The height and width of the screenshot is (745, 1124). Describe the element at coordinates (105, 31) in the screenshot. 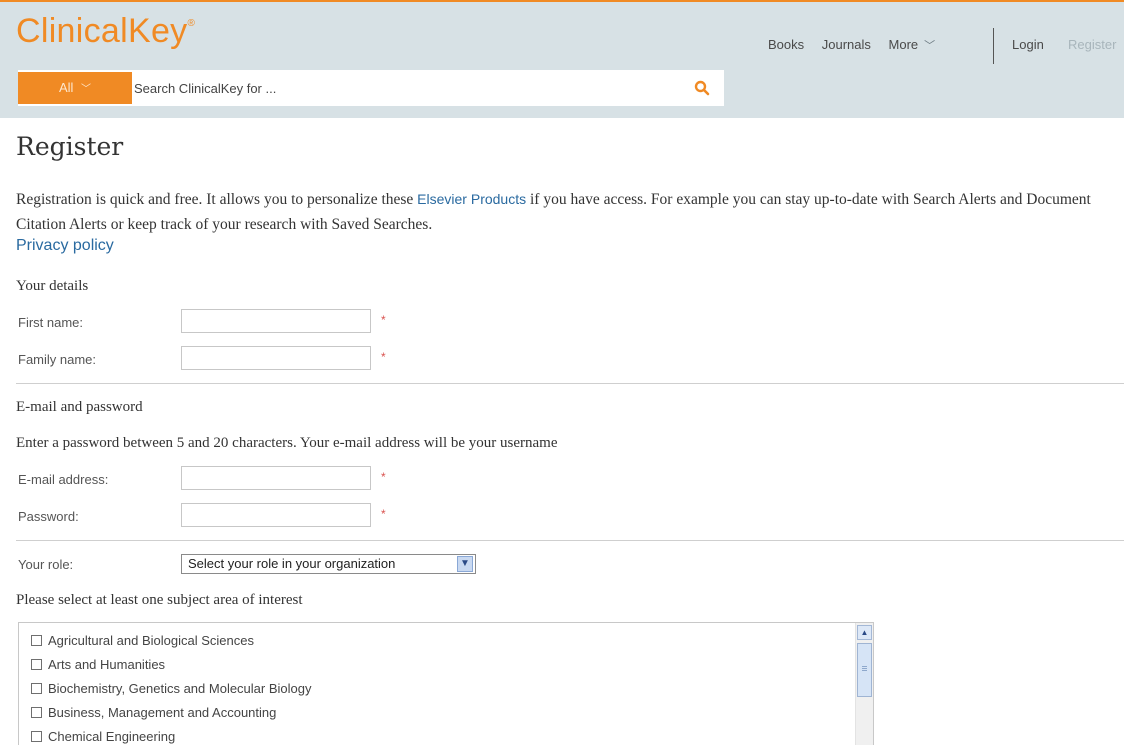

I see `clinicalkey-logo: ClinicalKey®` at that location.